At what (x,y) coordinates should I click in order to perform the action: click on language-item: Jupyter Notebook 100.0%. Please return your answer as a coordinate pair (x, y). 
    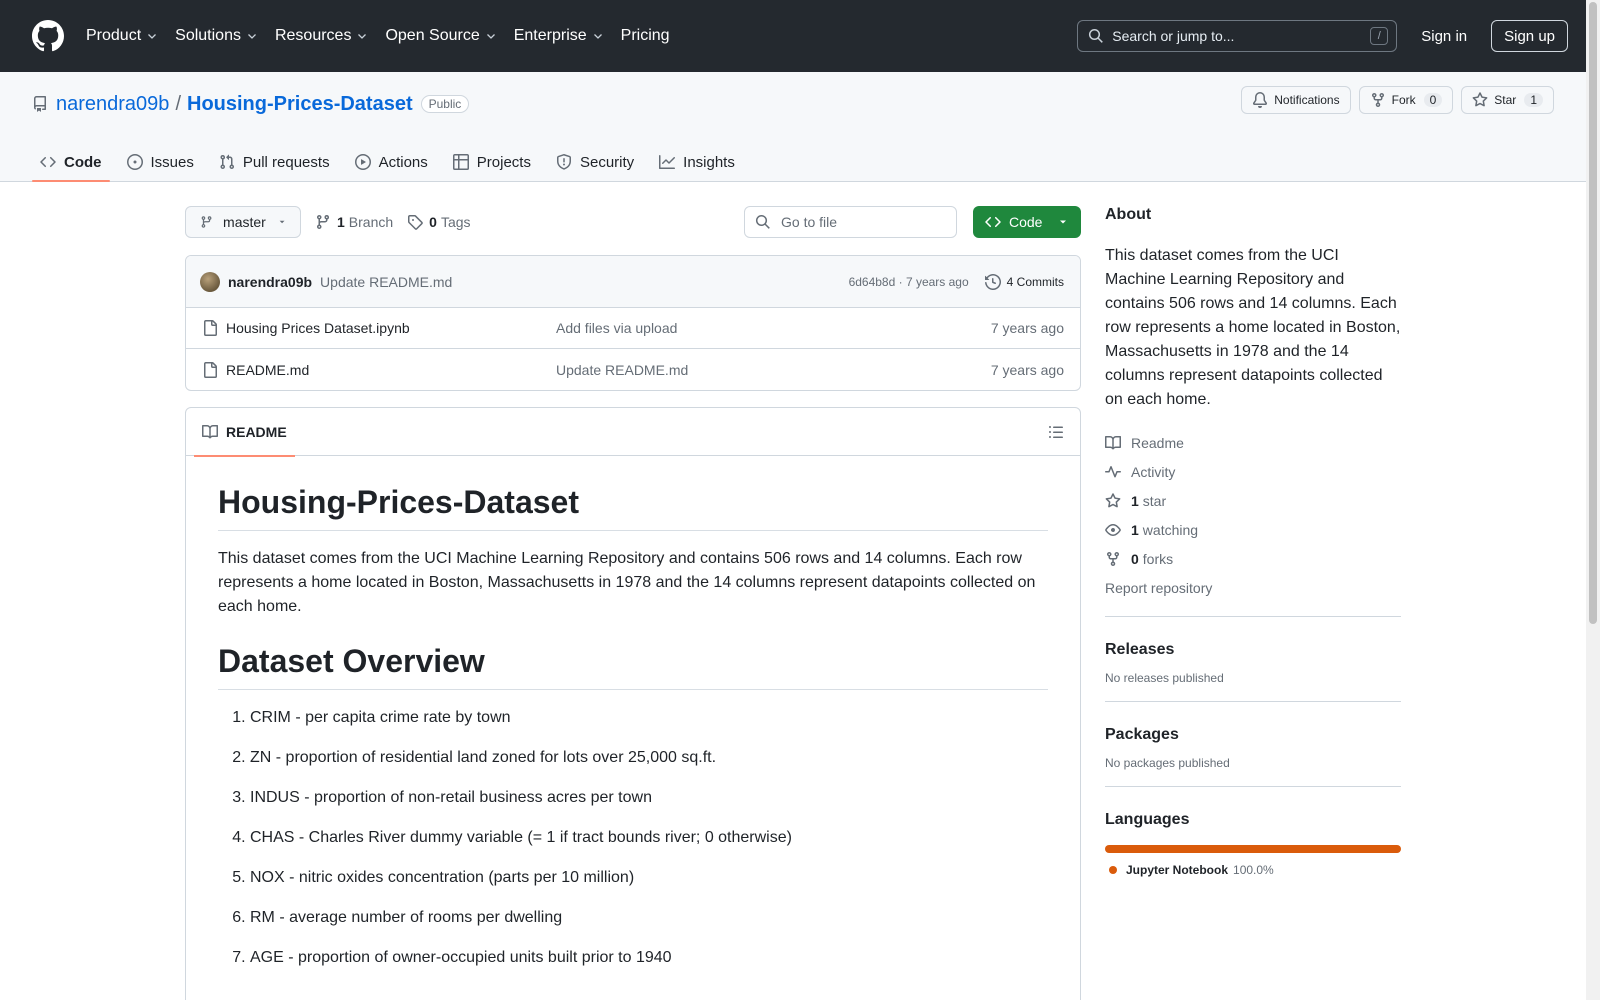
    Looking at the image, I should click on (1255, 870).